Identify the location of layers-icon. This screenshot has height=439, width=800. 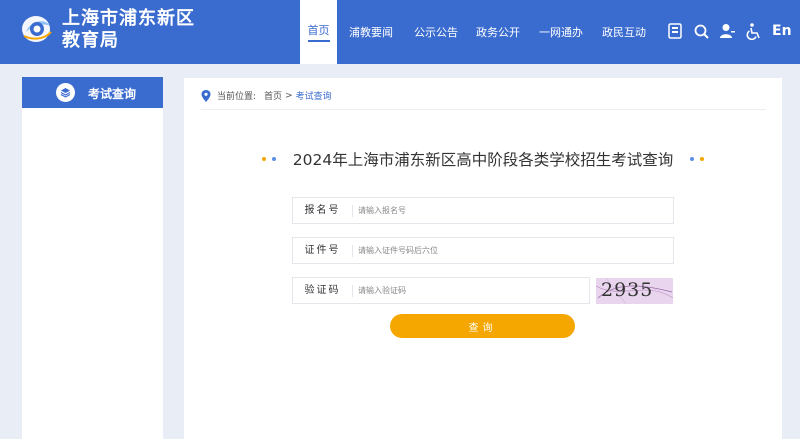
(65, 92).